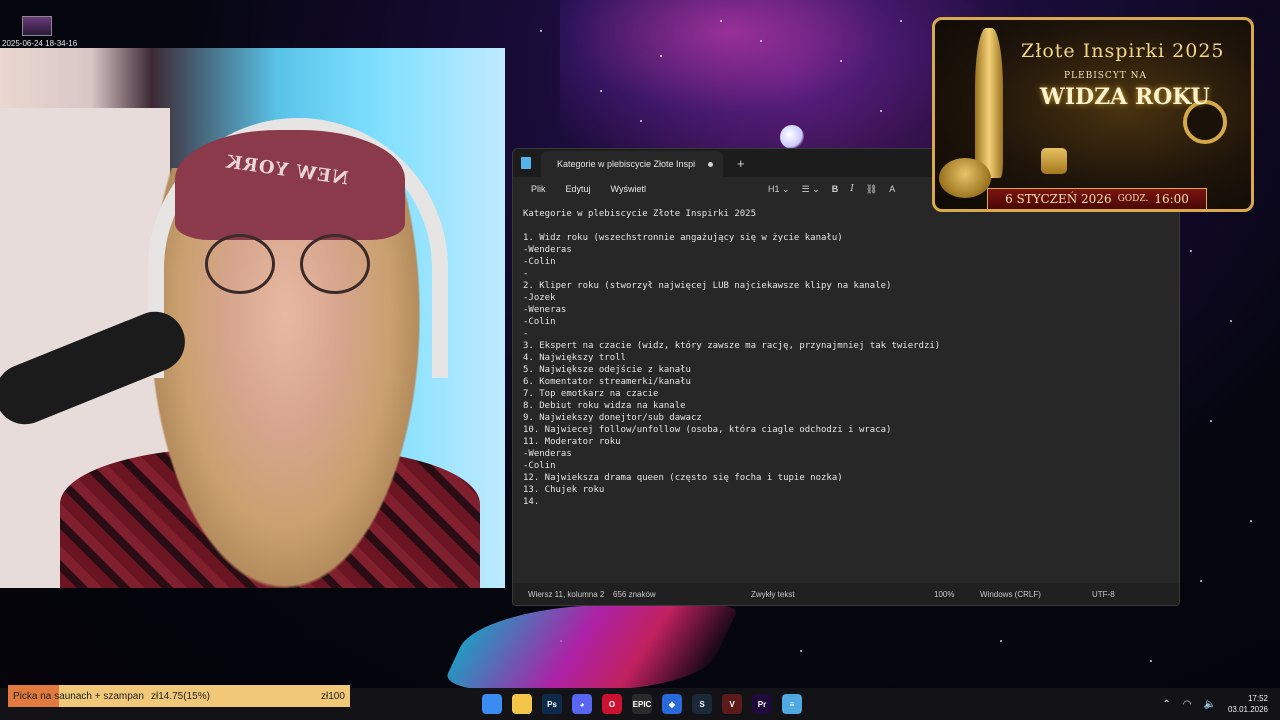  I want to click on webcam-cap, so click(290, 185).